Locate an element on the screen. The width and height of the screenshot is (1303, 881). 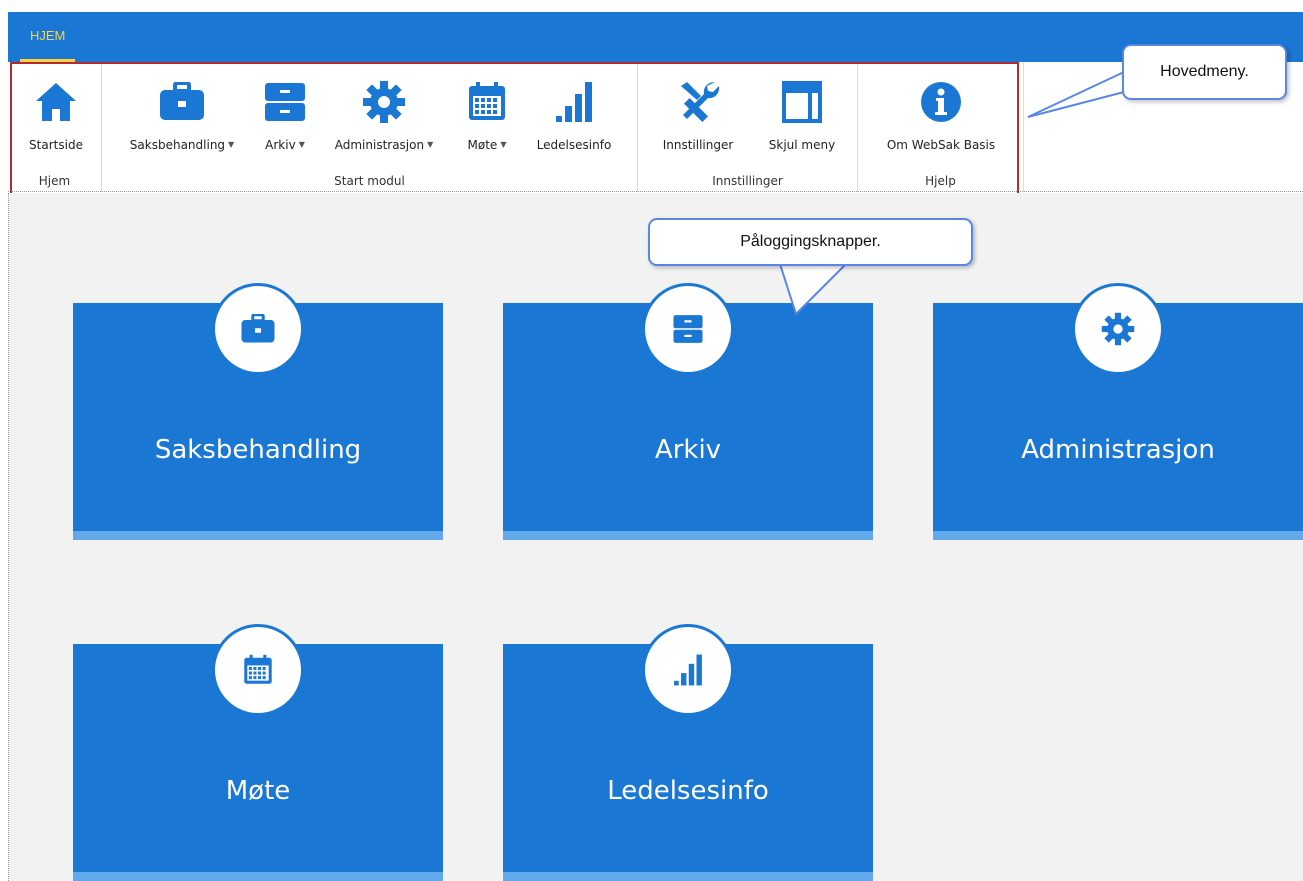
callout-paloggingsknapper-text: Påloggingsknapper. is located at coordinates (810, 241).